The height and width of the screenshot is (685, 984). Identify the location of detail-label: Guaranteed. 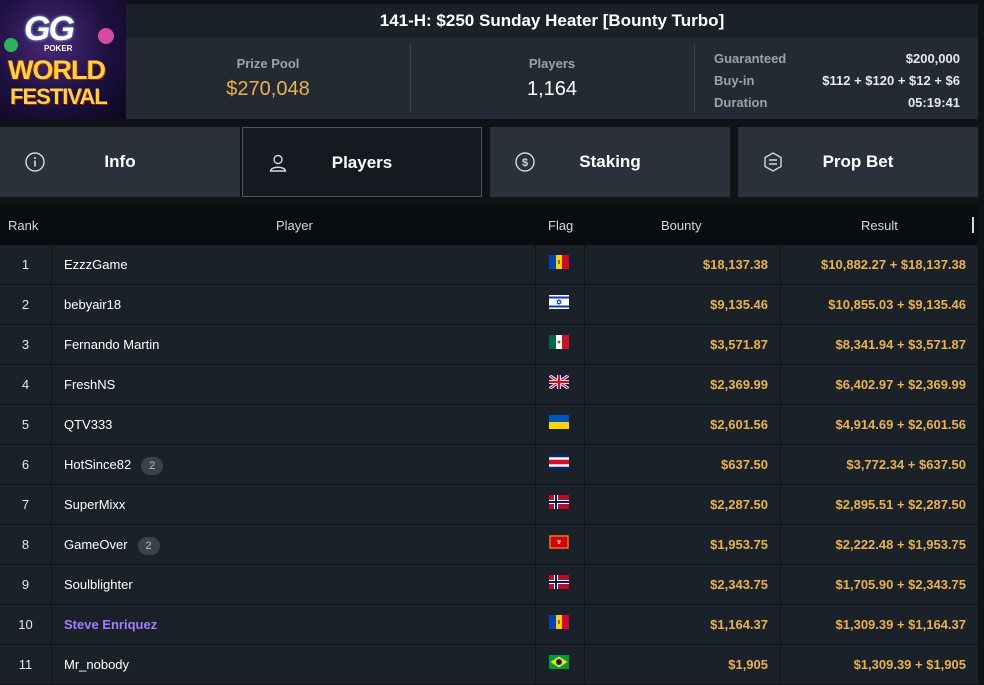
(750, 58).